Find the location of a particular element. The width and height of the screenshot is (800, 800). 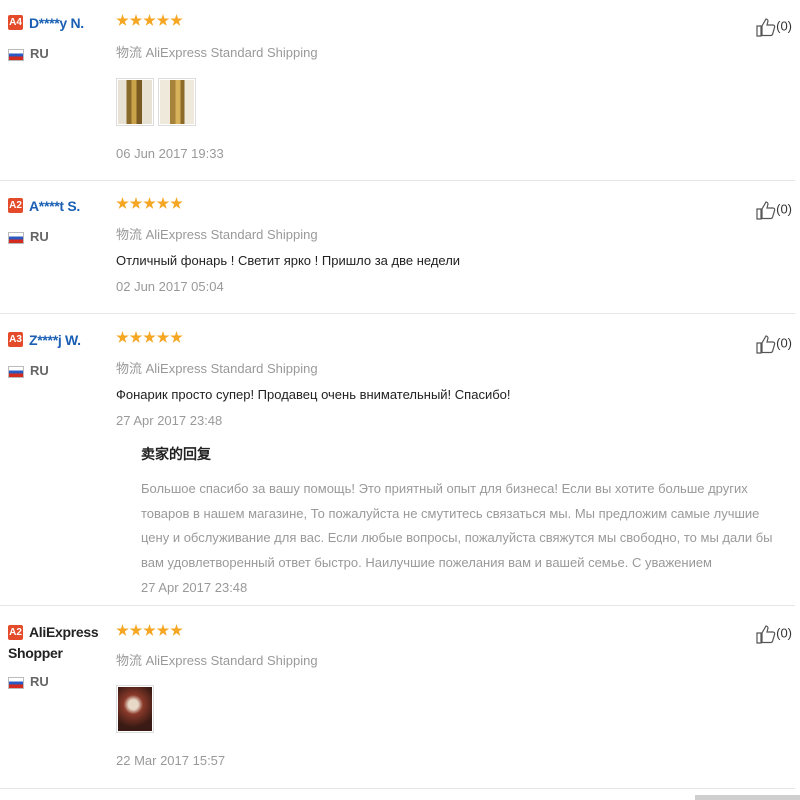

reviewer-name: A****t S. is located at coordinates (54, 206).